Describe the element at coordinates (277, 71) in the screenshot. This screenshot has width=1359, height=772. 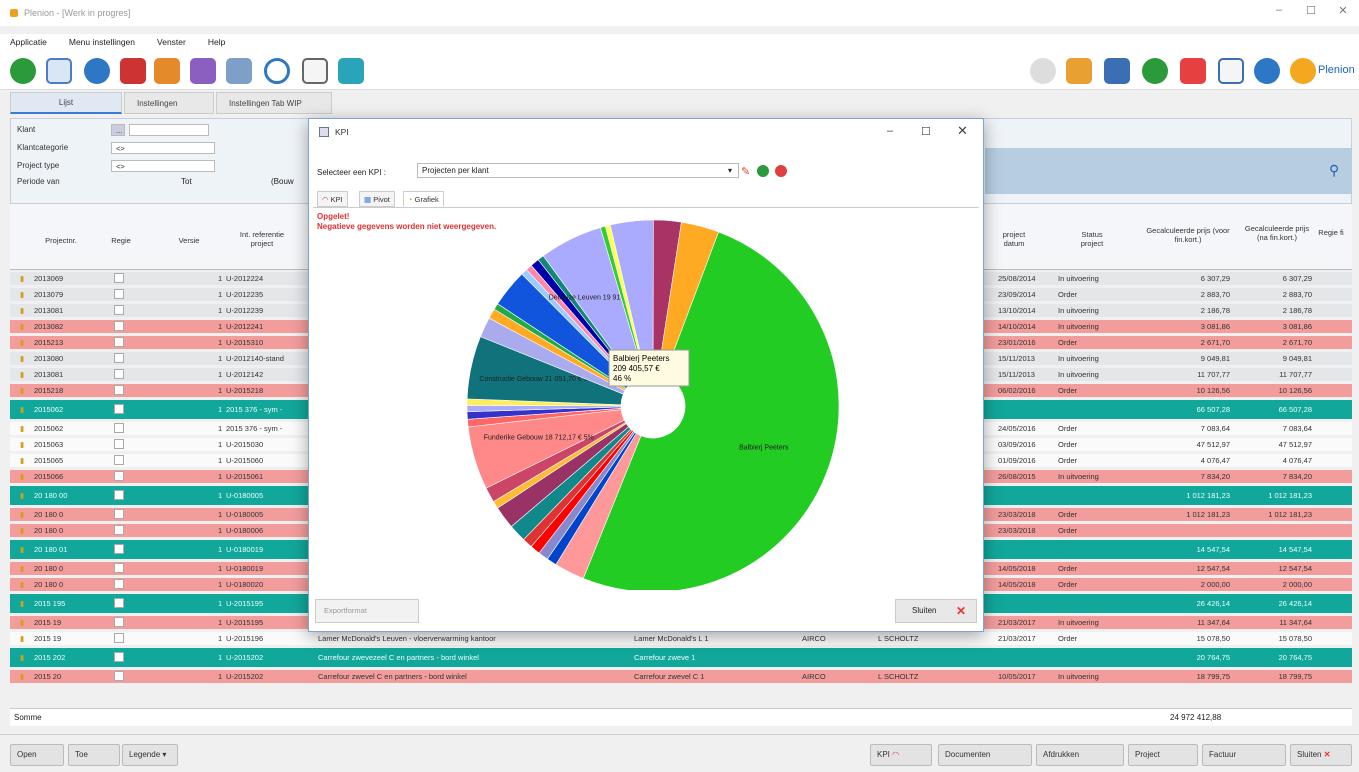
I see `clock-icon` at that location.